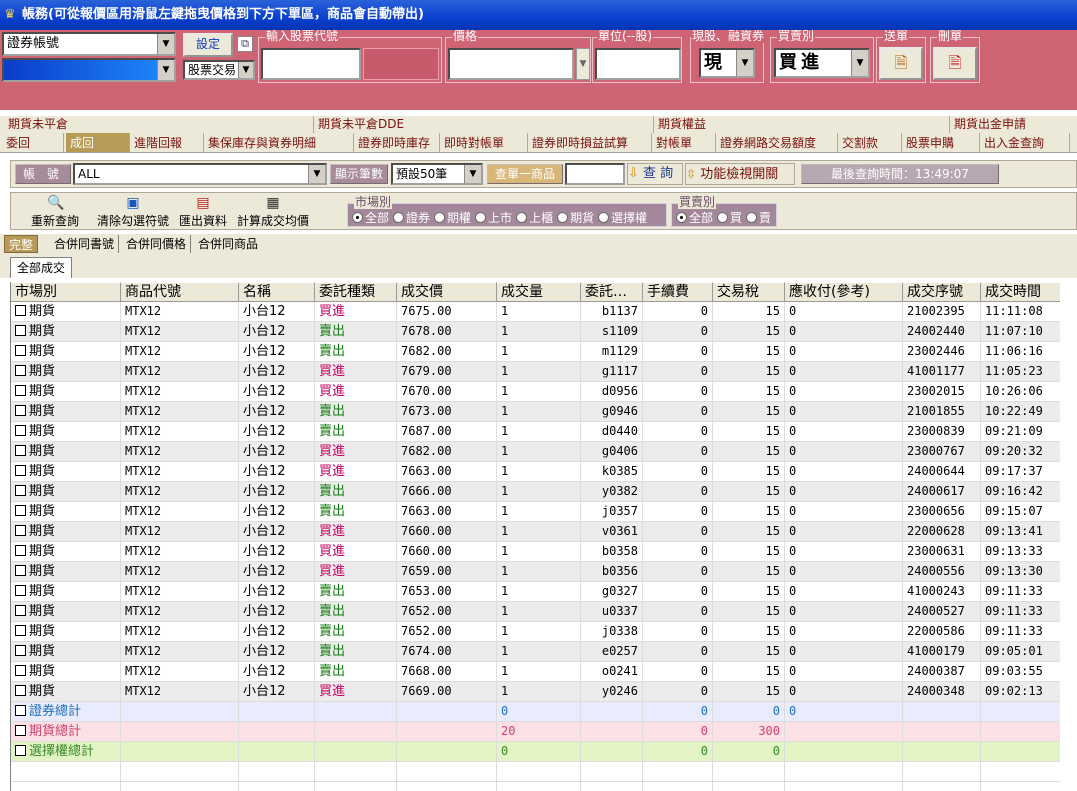 This screenshot has width=1077, height=791. Describe the element at coordinates (622, 217) in the screenshot. I see `market-radio-6: 選擇權` at that location.